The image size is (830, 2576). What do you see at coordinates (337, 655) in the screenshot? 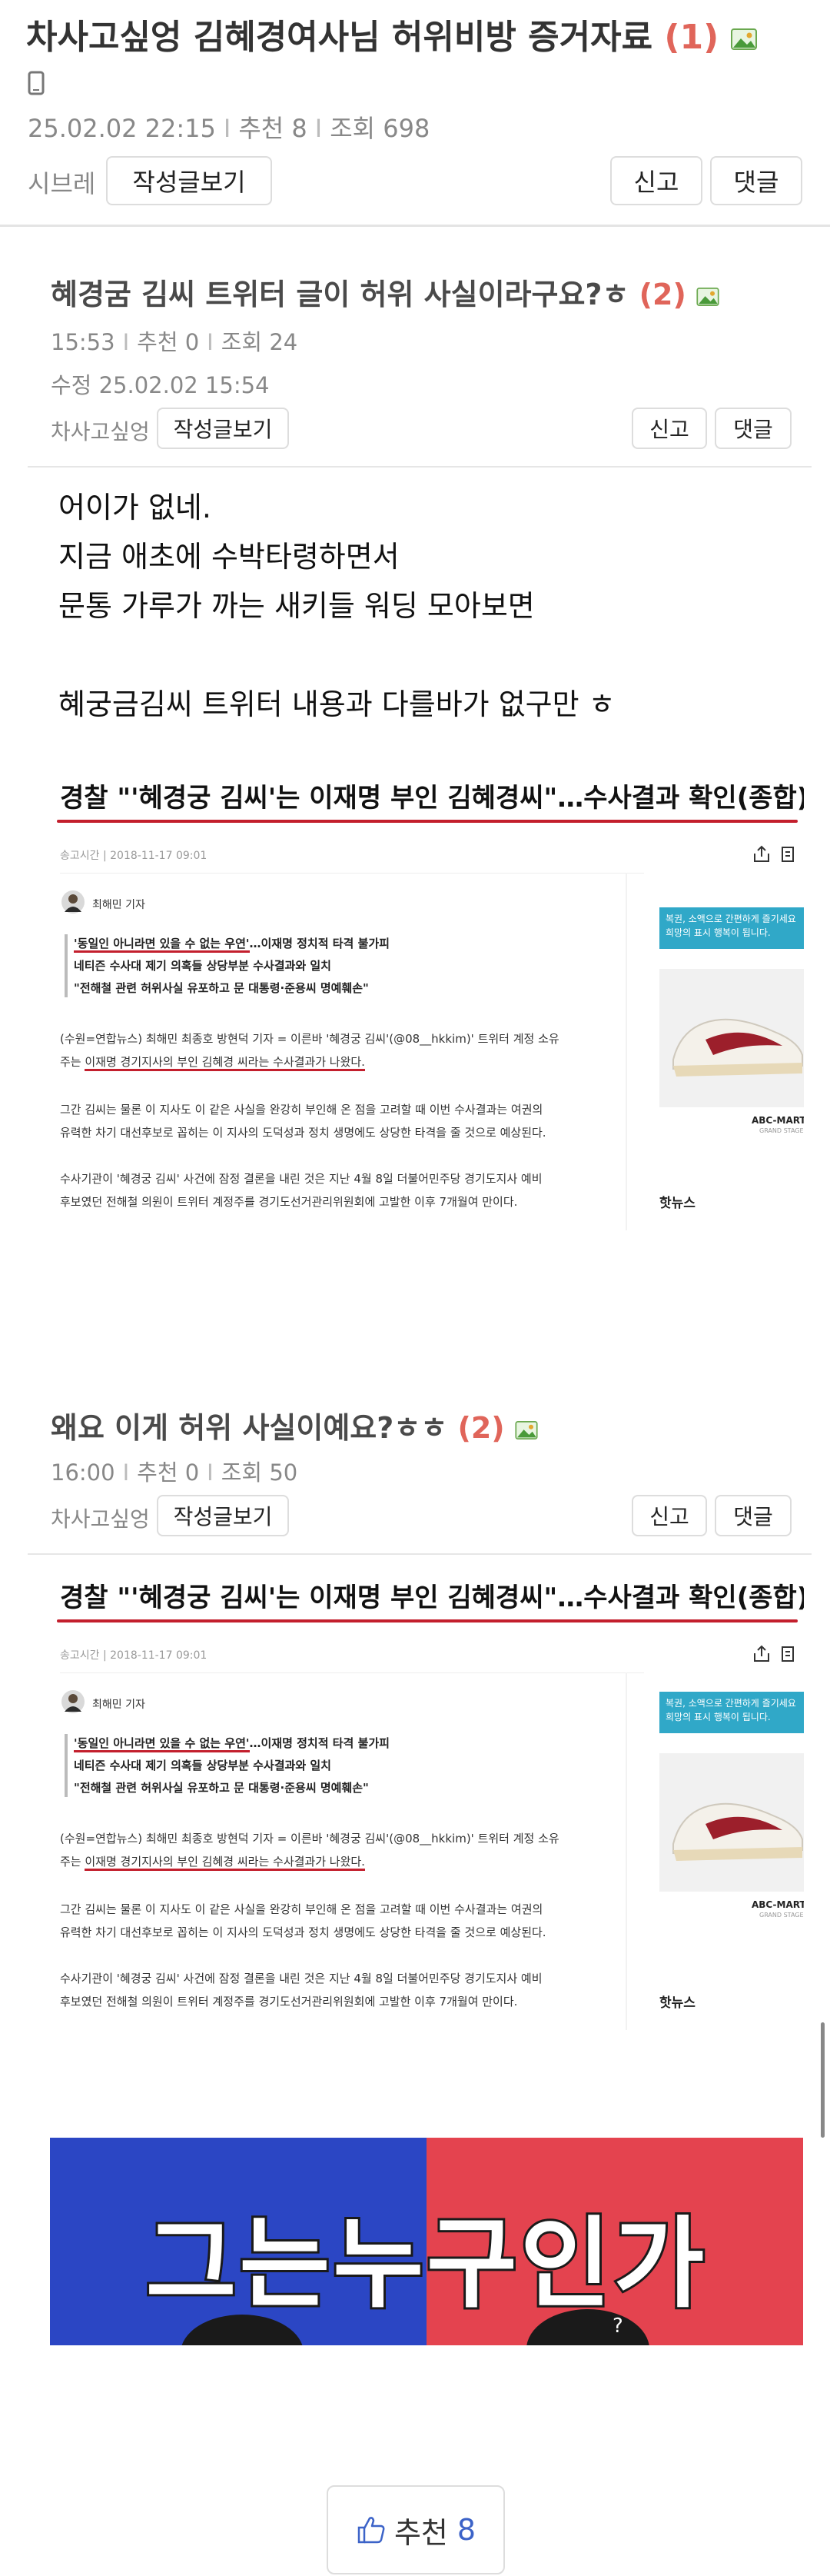
I see `reply1-body-line` at bounding box center [337, 655].